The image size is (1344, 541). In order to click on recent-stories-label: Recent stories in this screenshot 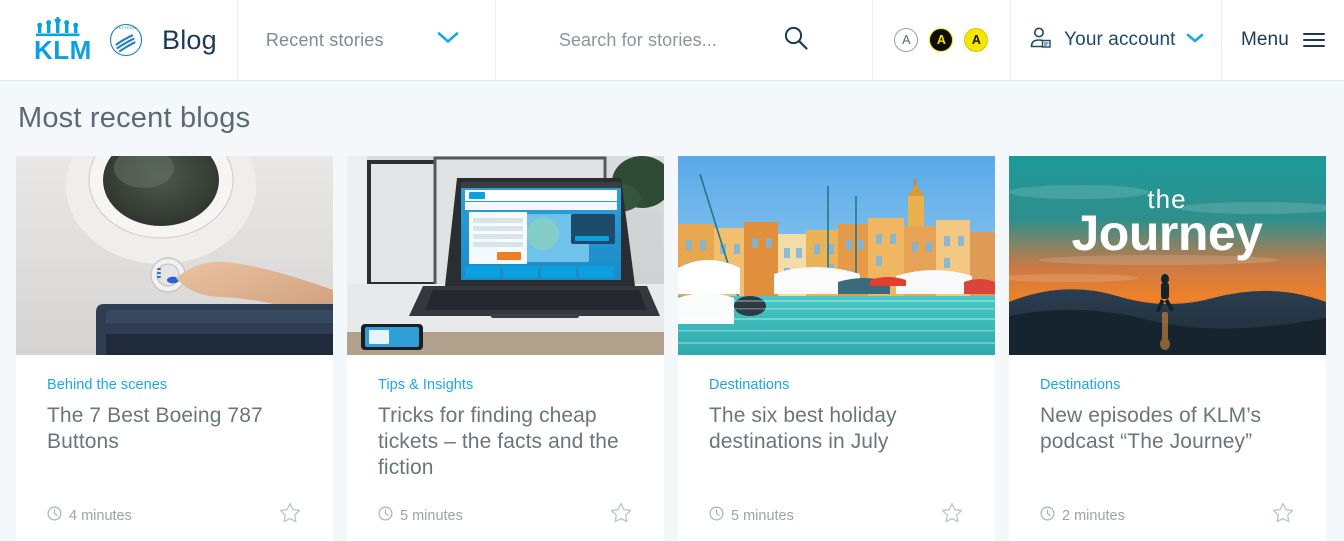, I will do `click(324, 39)`.